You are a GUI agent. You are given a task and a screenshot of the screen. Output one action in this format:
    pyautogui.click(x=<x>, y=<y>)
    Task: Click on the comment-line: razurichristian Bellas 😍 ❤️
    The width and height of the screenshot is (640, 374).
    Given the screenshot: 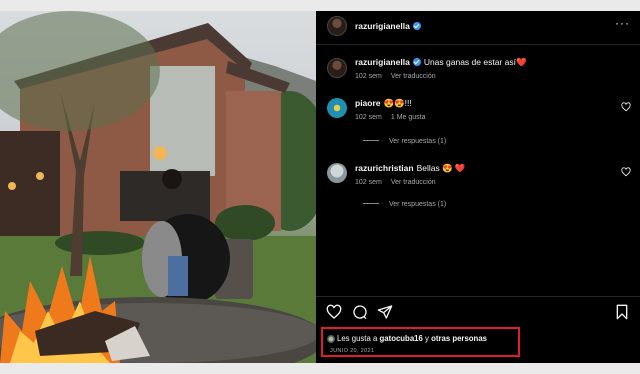 What is the action you would take?
    pyautogui.click(x=410, y=168)
    